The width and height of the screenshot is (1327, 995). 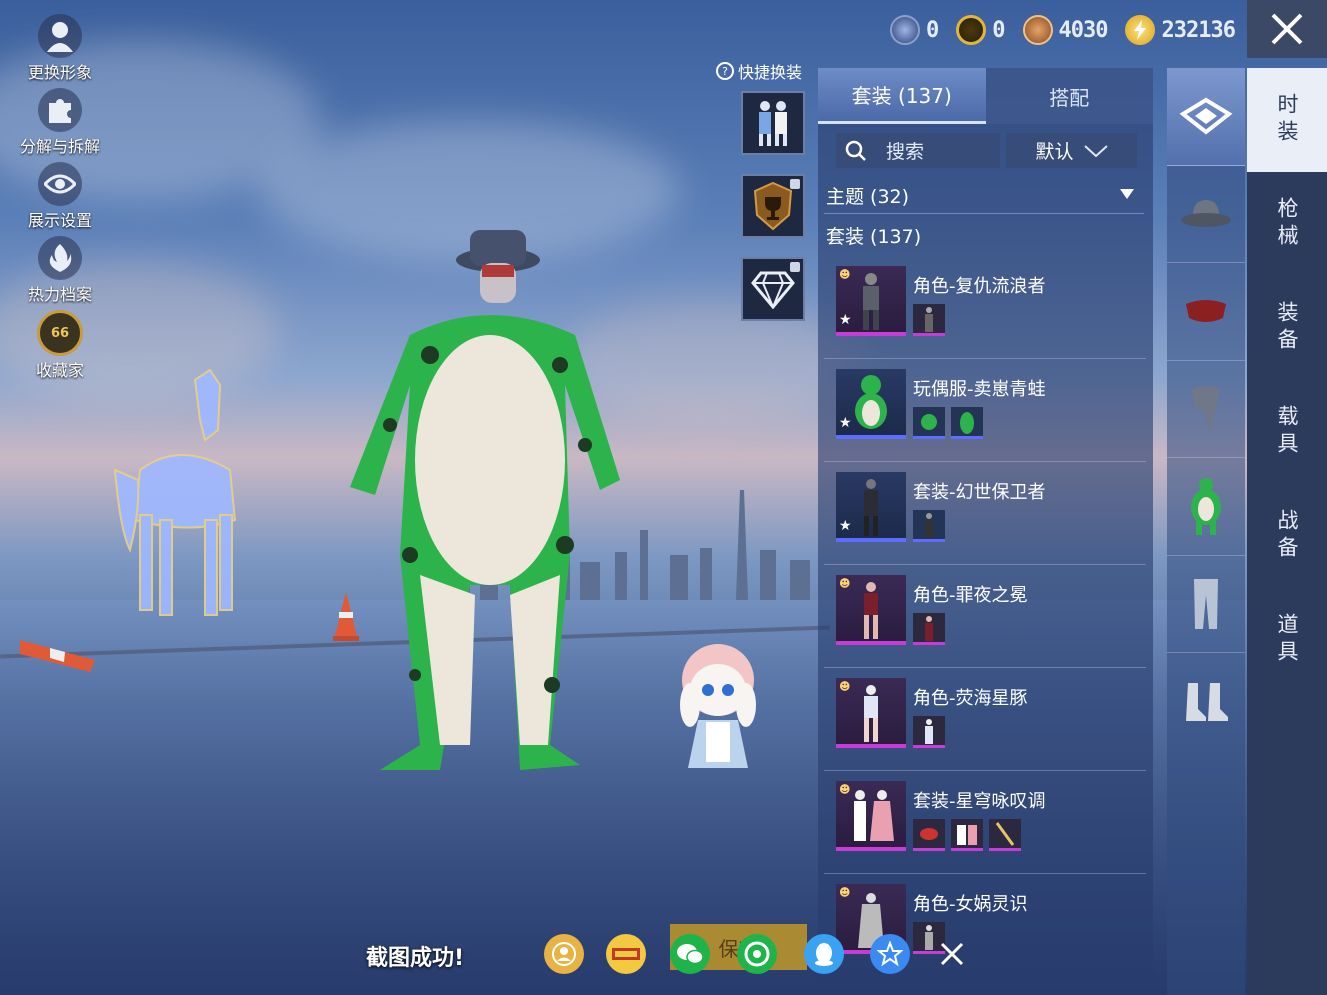 What do you see at coordinates (871, 713) in the screenshot?
I see `outfit-thumbnail: ☻` at bounding box center [871, 713].